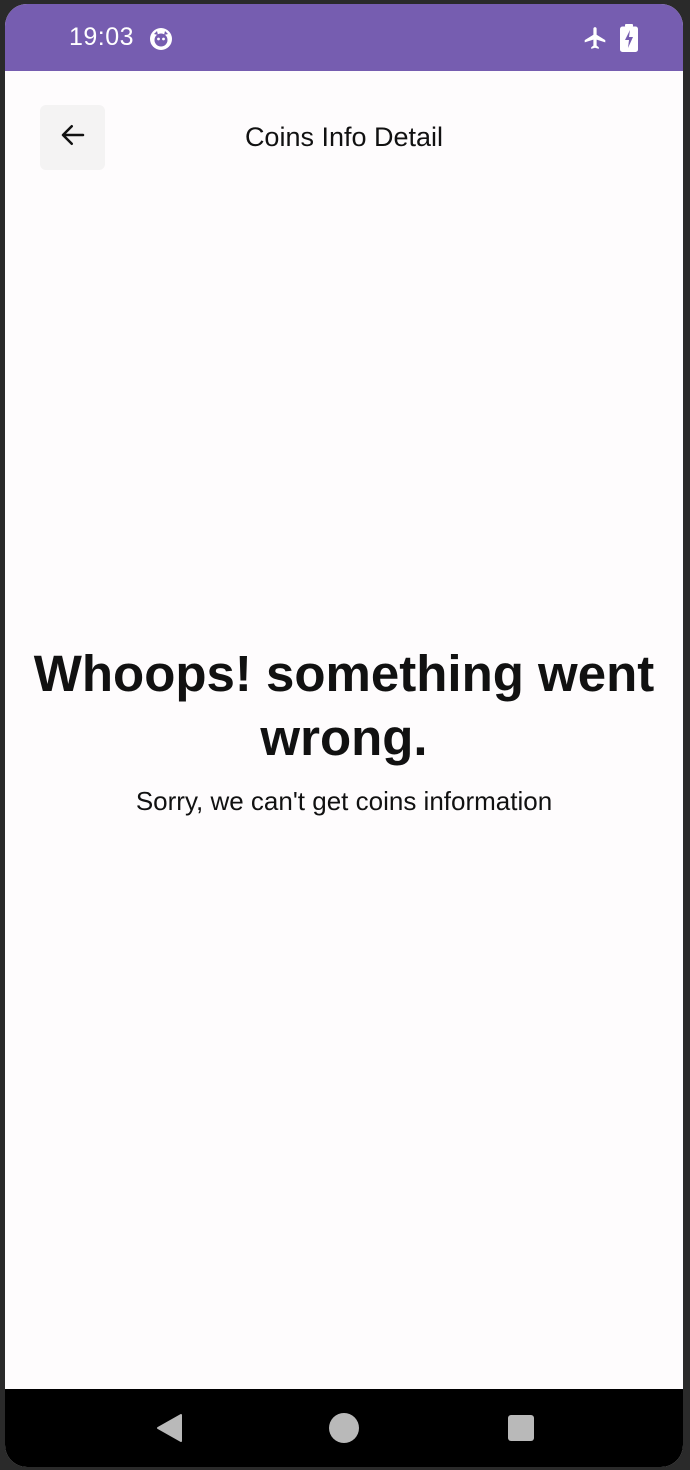 Image resolution: width=690 pixels, height=1470 pixels. Describe the element at coordinates (344, 705) in the screenshot. I see `error-title: Whoops! something went wrong.` at that location.